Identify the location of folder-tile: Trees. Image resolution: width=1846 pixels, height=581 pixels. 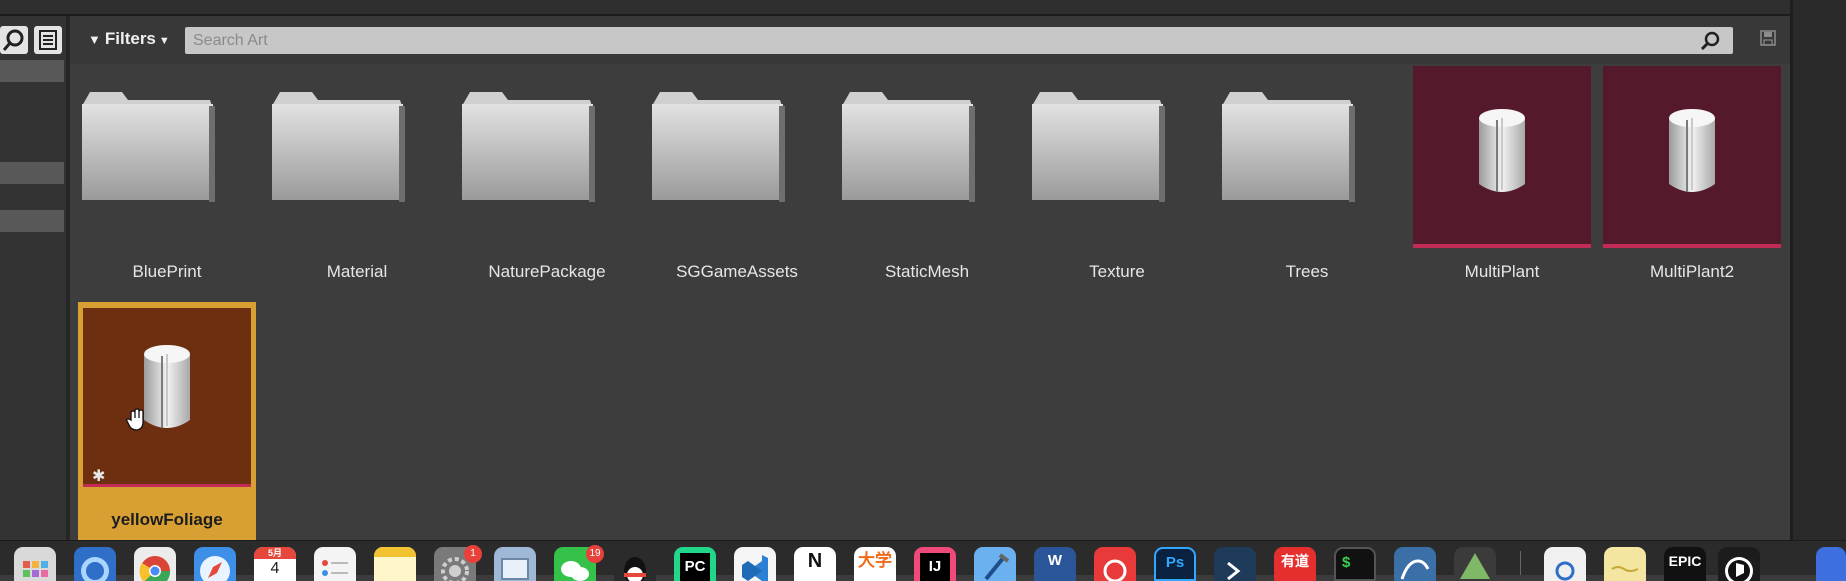
(1307, 175).